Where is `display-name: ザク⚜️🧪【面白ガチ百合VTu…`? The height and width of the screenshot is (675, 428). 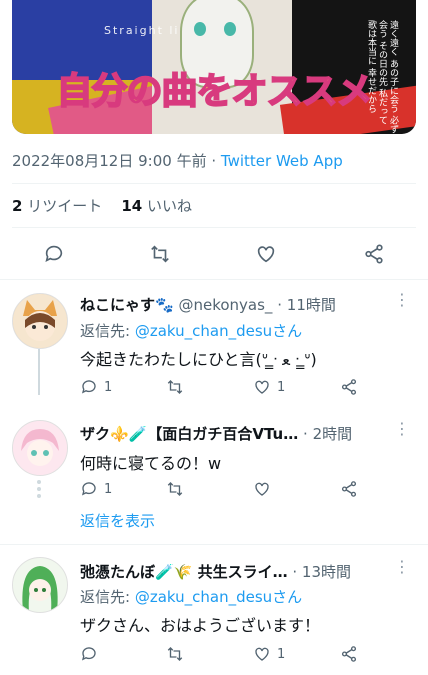
display-name: ザク⚜️🧪【面白ガチ百合VTu… is located at coordinates (189, 434).